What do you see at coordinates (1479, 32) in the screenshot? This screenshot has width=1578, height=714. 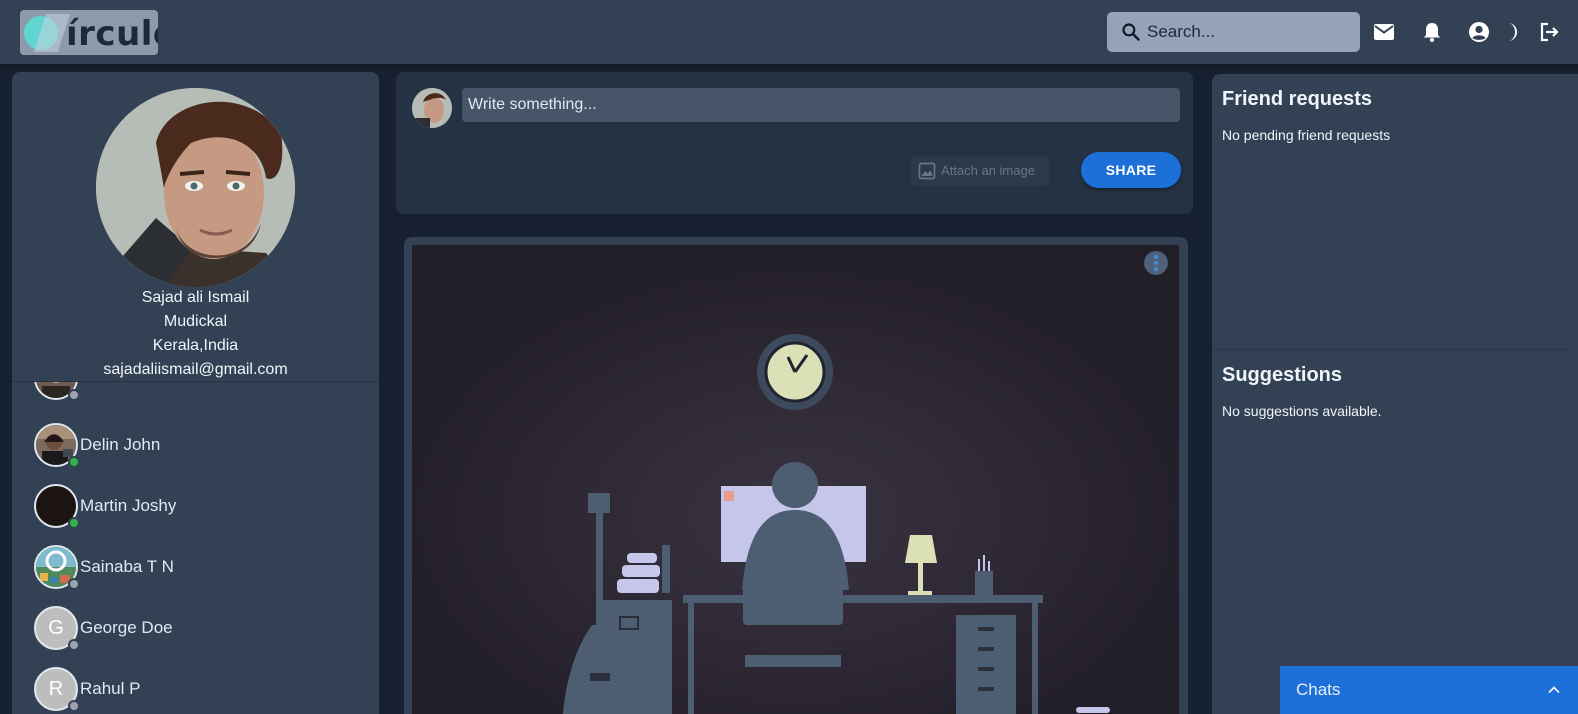 I see `account-circle-icon` at bounding box center [1479, 32].